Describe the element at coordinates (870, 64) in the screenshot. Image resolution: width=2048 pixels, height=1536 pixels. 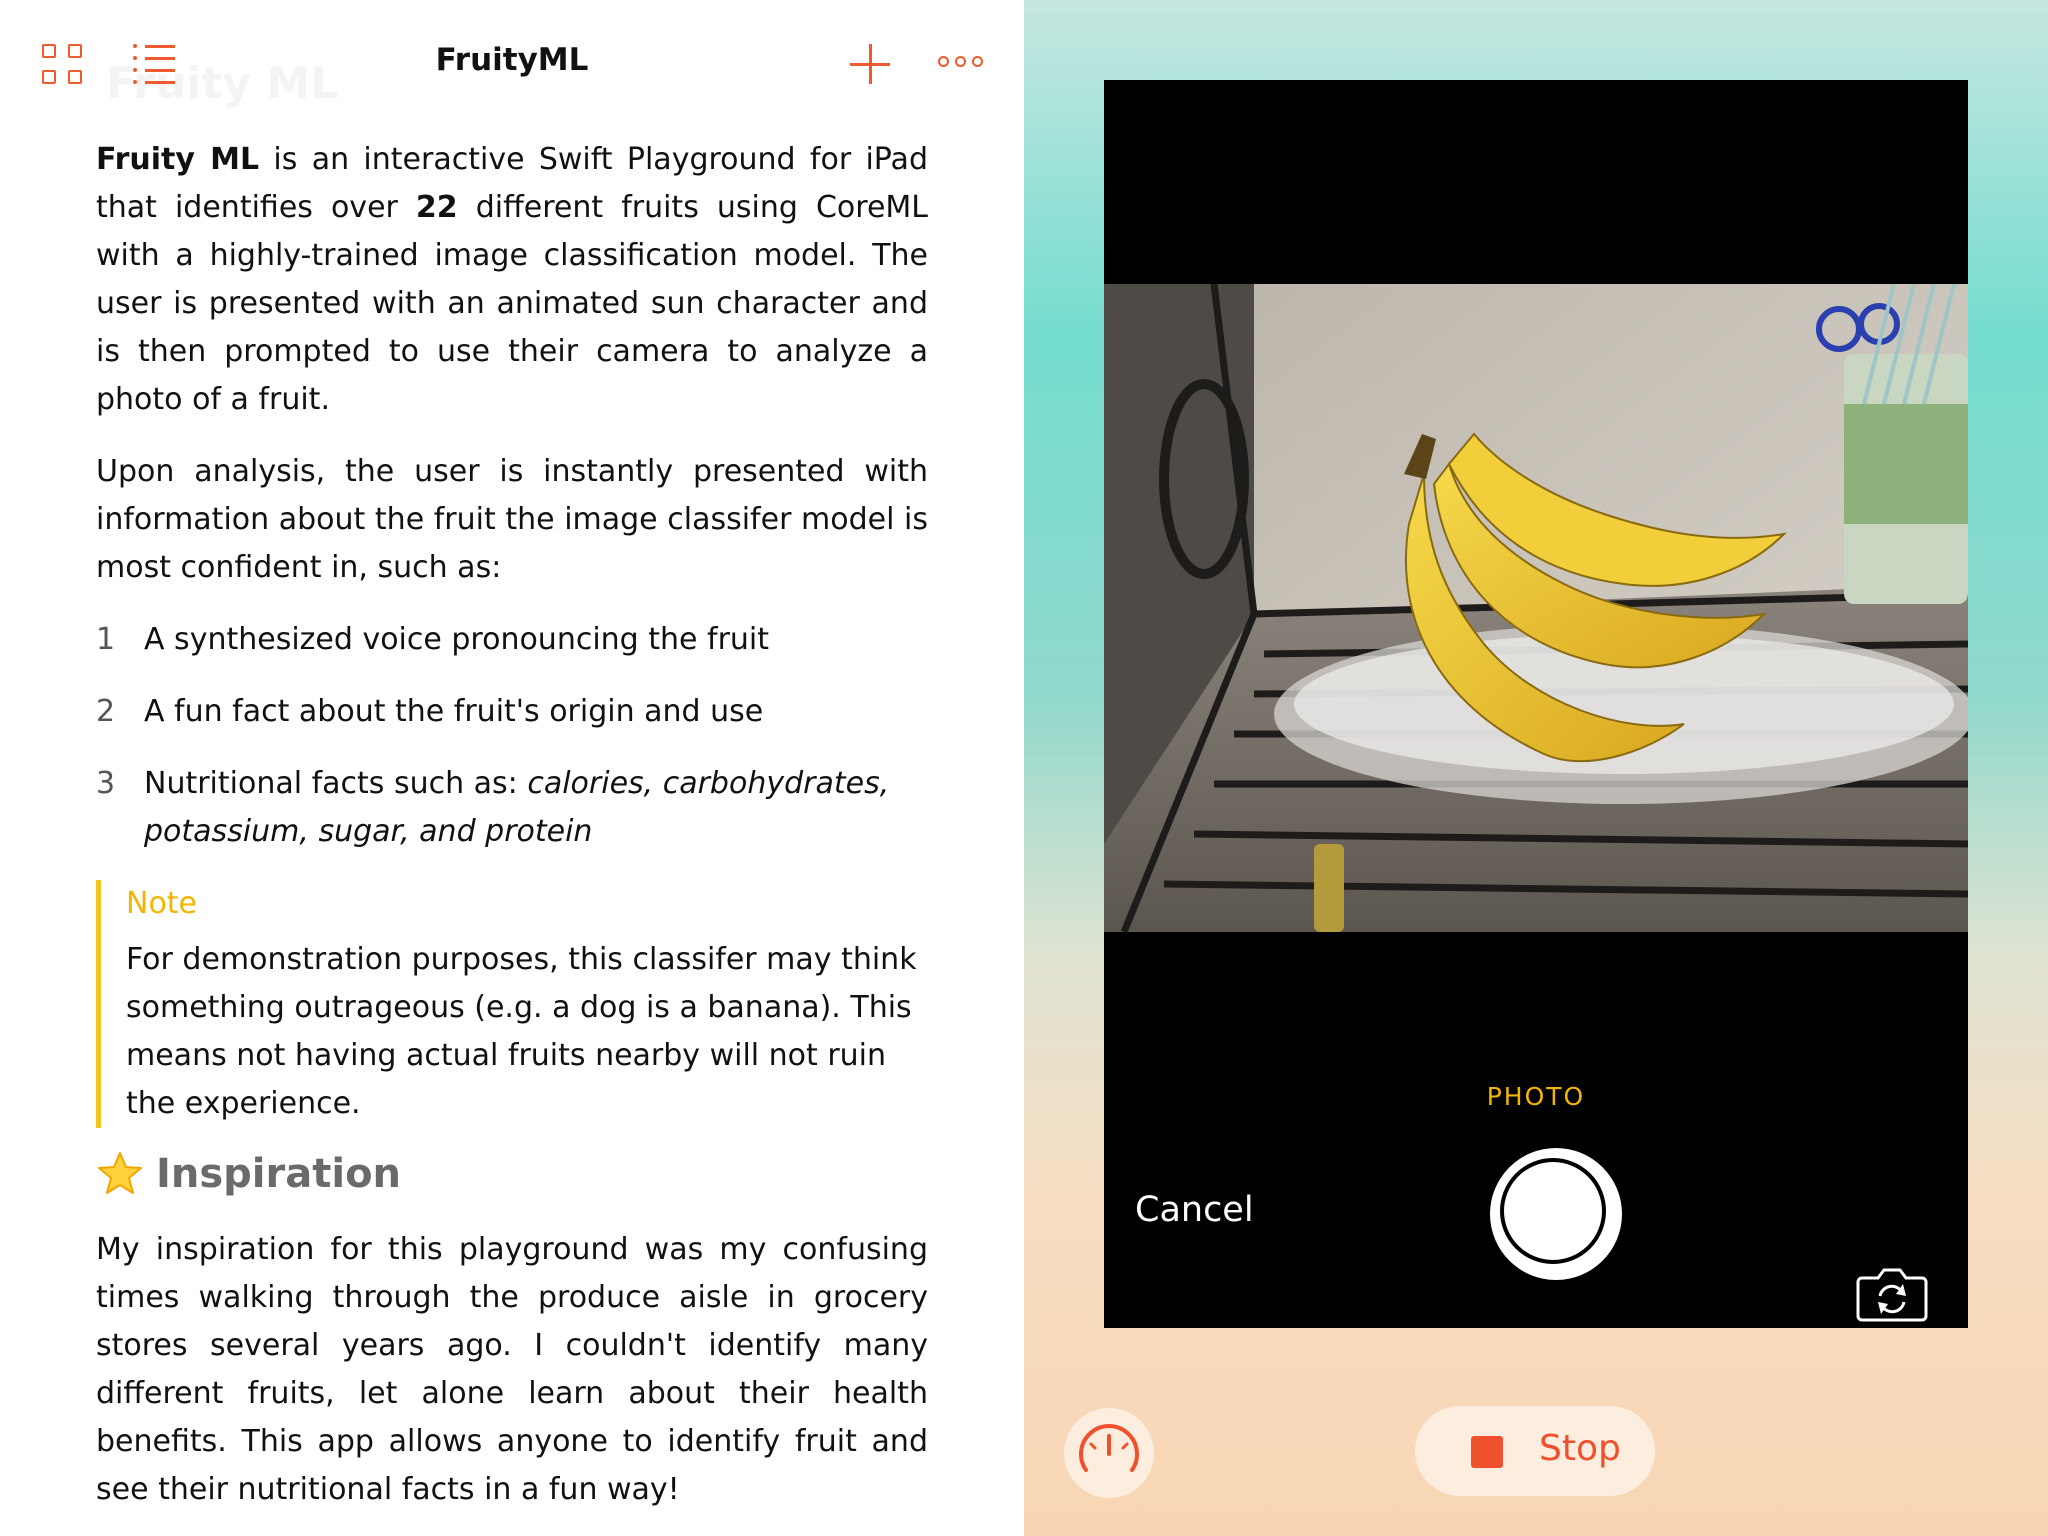
I see `add-icon` at that location.